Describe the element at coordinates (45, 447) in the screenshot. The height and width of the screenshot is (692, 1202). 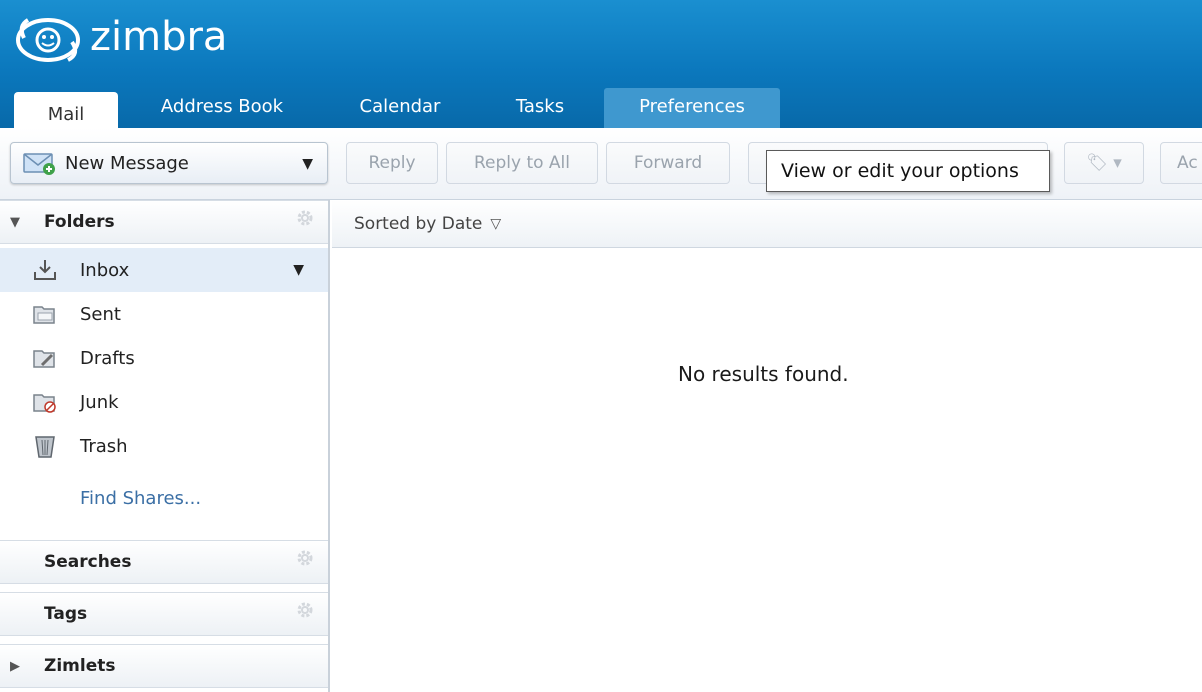
I see `trash-icon` at that location.